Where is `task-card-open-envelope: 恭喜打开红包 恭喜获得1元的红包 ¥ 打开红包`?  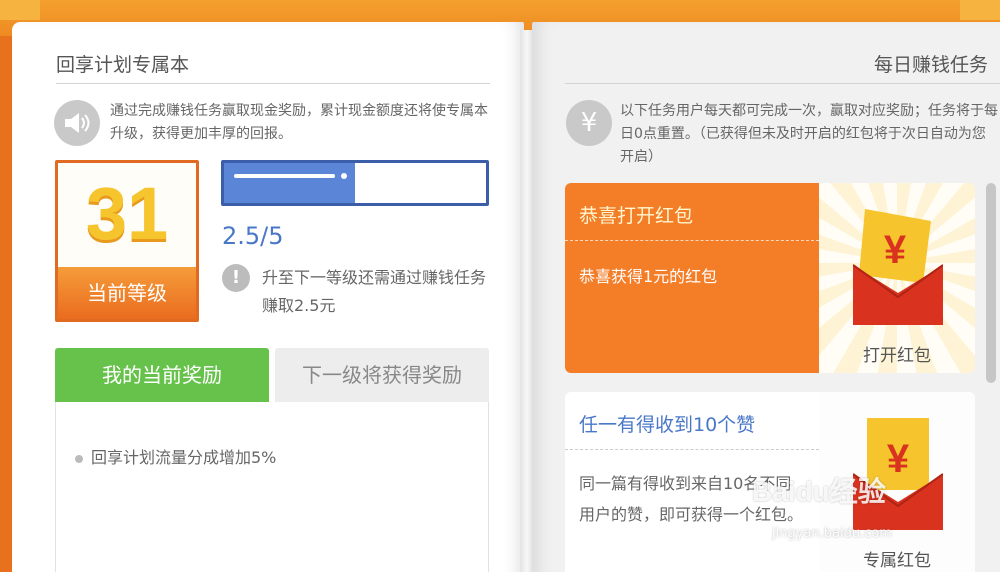 task-card-open-envelope: 恭喜打开红包 恭喜获得1元的红包 ¥ 打开红包 is located at coordinates (770, 278).